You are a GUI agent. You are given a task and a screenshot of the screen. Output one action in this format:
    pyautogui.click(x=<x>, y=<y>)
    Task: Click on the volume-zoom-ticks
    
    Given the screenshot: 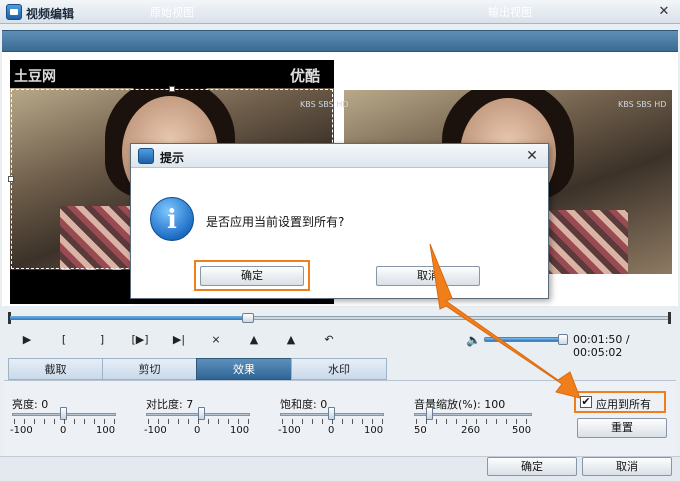 What is the action you would take?
    pyautogui.click(x=473, y=421)
    